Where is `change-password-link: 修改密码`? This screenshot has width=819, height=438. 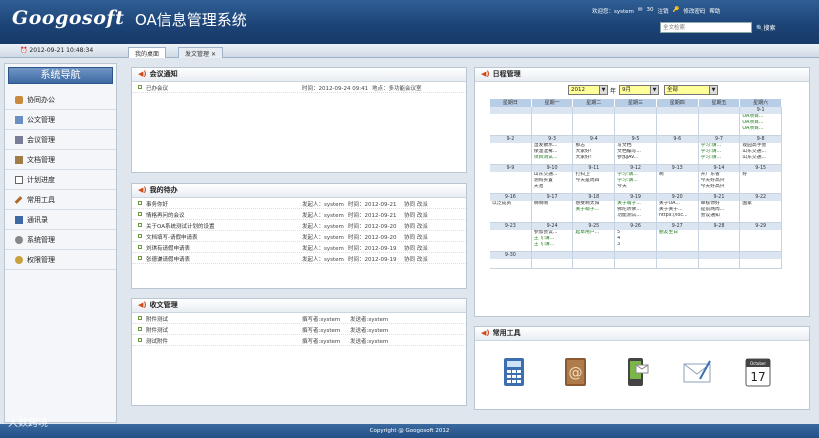 change-password-link: 修改密码 is located at coordinates (694, 11).